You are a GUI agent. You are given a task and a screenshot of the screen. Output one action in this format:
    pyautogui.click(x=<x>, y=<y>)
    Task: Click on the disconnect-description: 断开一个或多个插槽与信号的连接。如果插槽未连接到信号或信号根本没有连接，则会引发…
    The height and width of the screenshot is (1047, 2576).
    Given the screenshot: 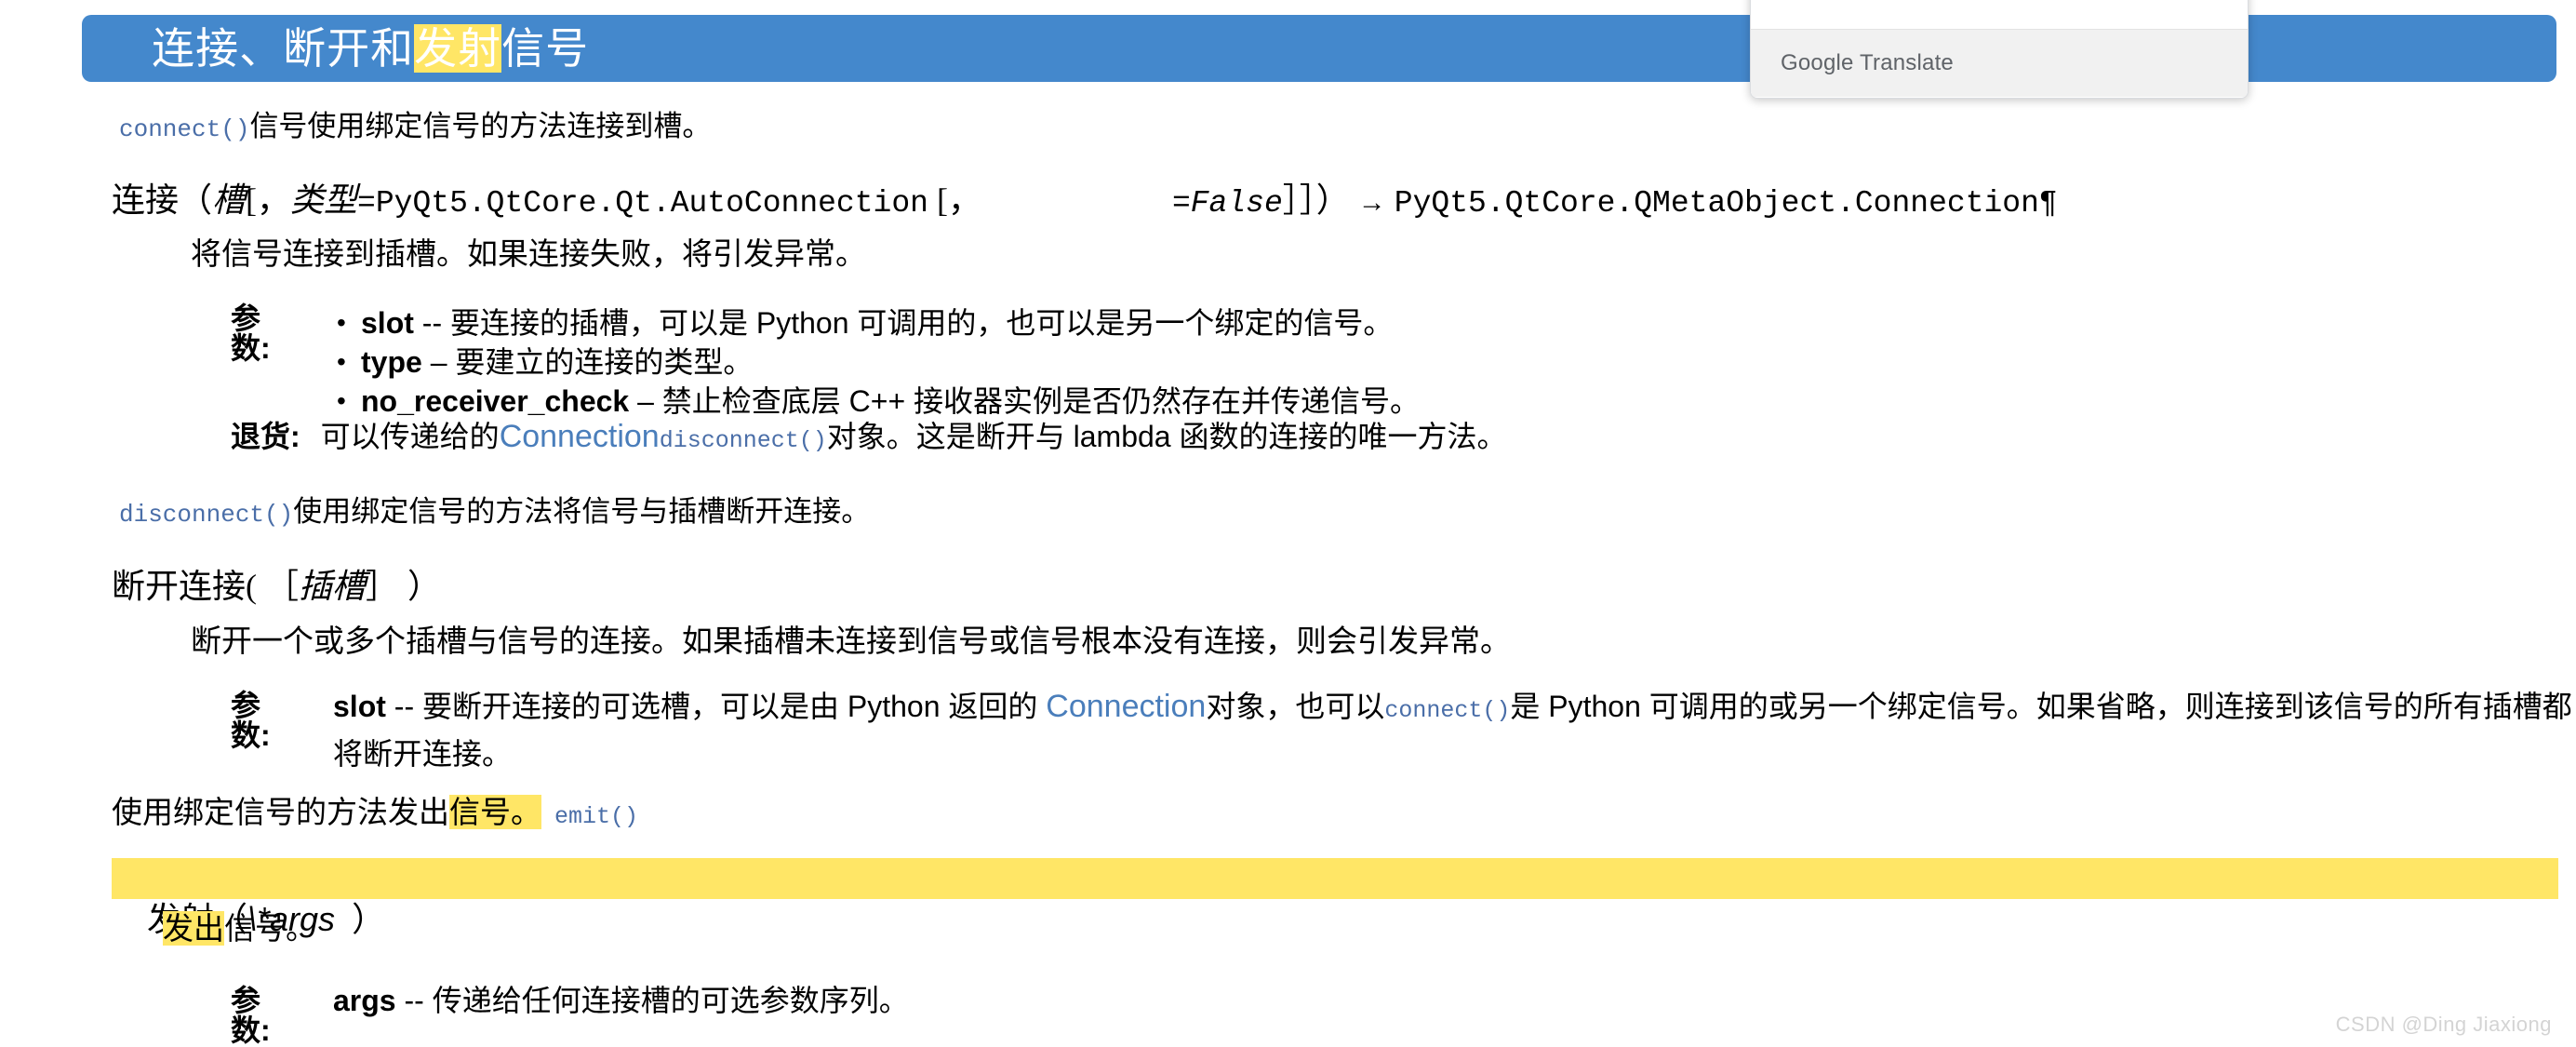 What is the action you would take?
    pyautogui.click(x=851, y=641)
    